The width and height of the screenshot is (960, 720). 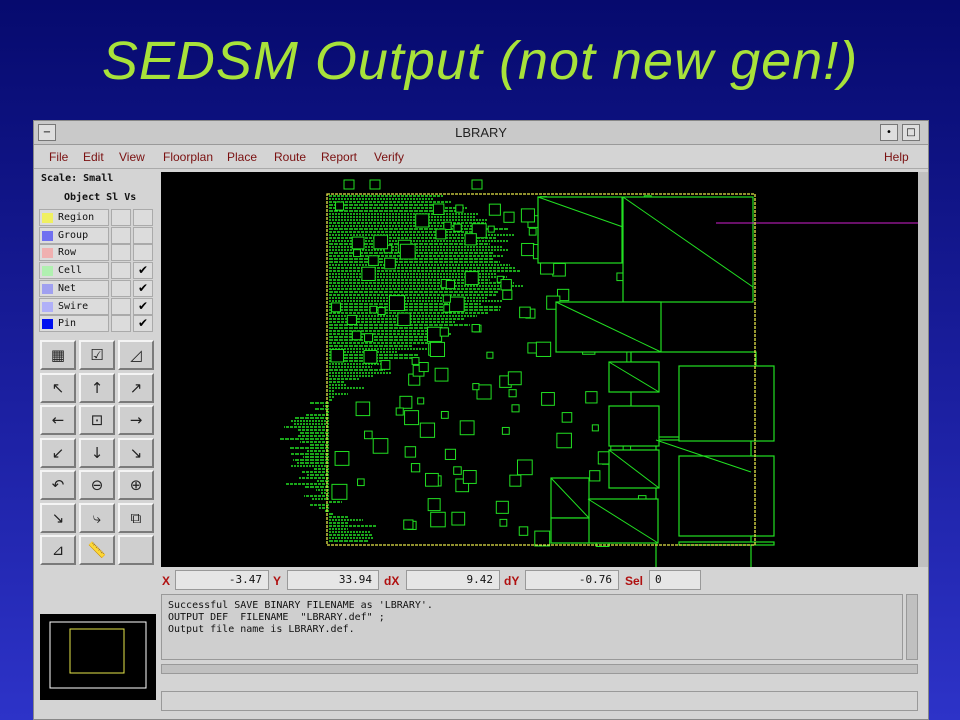 I want to click on pan-left-button: ←, so click(x=58, y=420).